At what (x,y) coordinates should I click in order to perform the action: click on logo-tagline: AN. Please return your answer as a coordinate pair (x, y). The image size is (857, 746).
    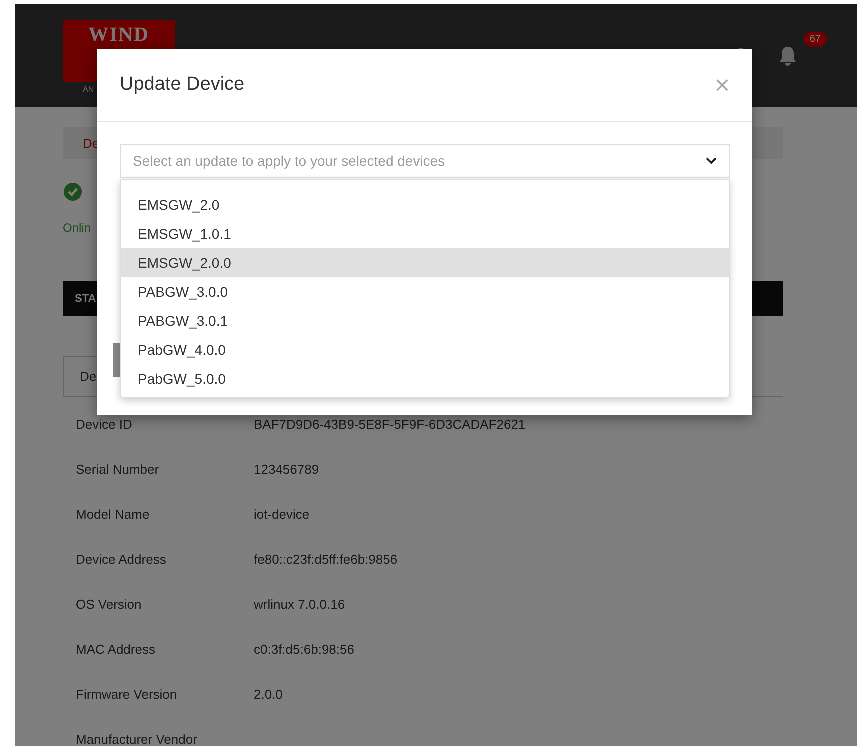
    Looking at the image, I should click on (88, 89).